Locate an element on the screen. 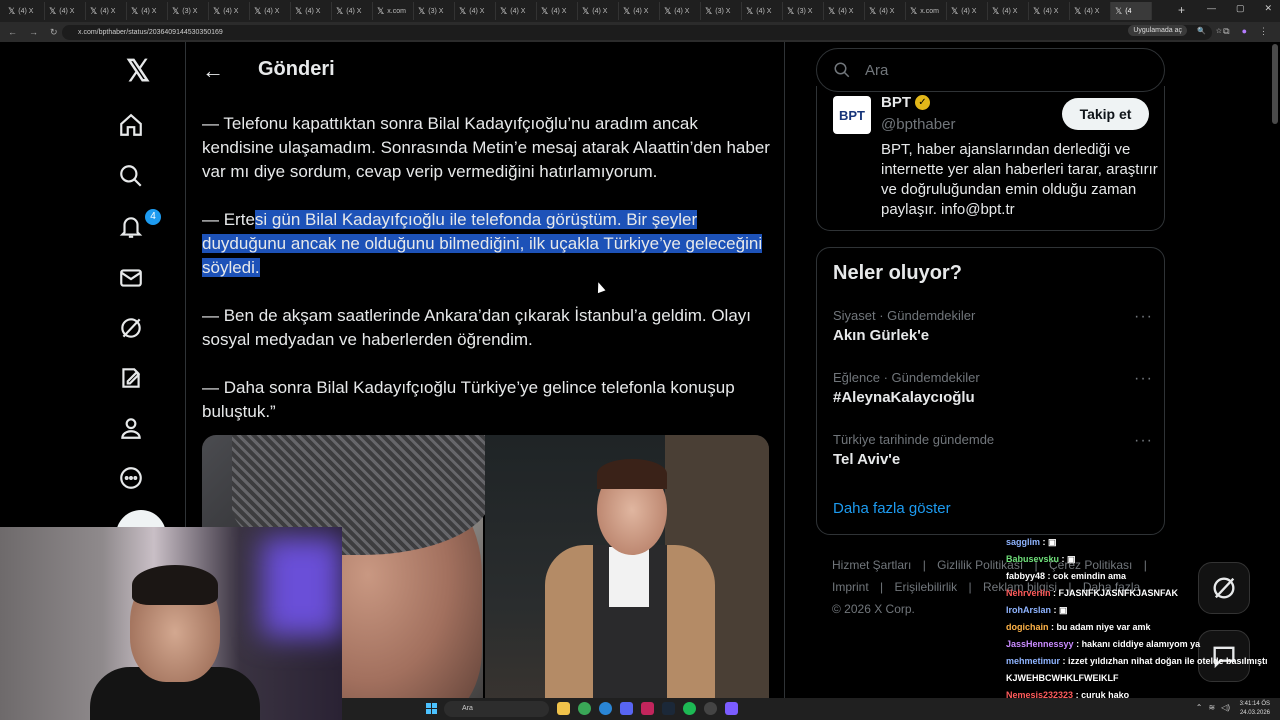 The width and height of the screenshot is (1280, 720). chat-text: bu adam niye var amk is located at coordinates (1103, 627).